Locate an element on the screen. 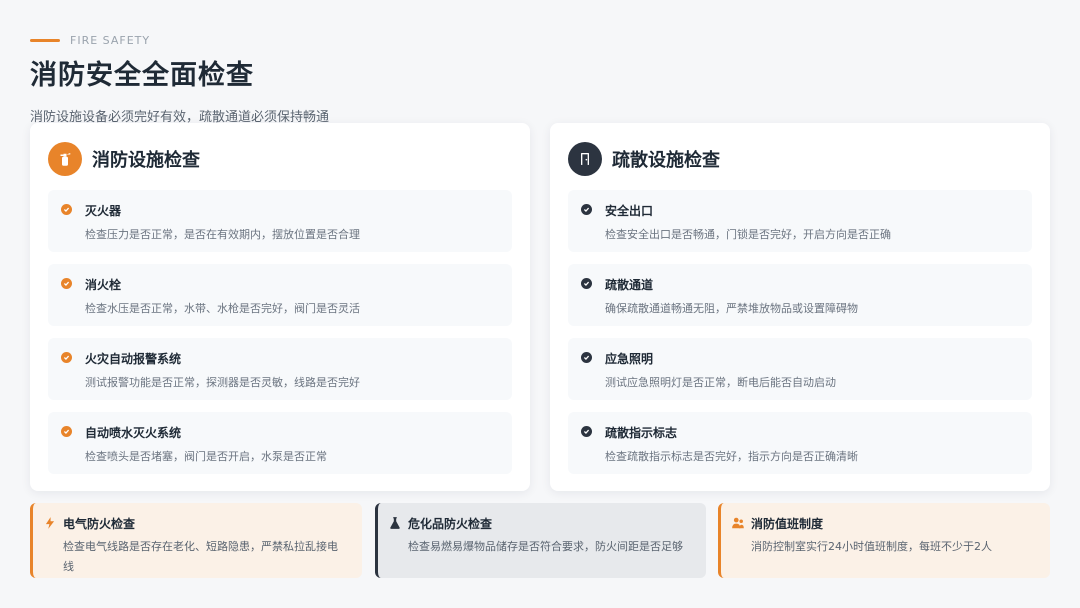  item-desc: 检查喷头是否堵塞，阀门是否开启，水泵是否正常 is located at coordinates (206, 456).